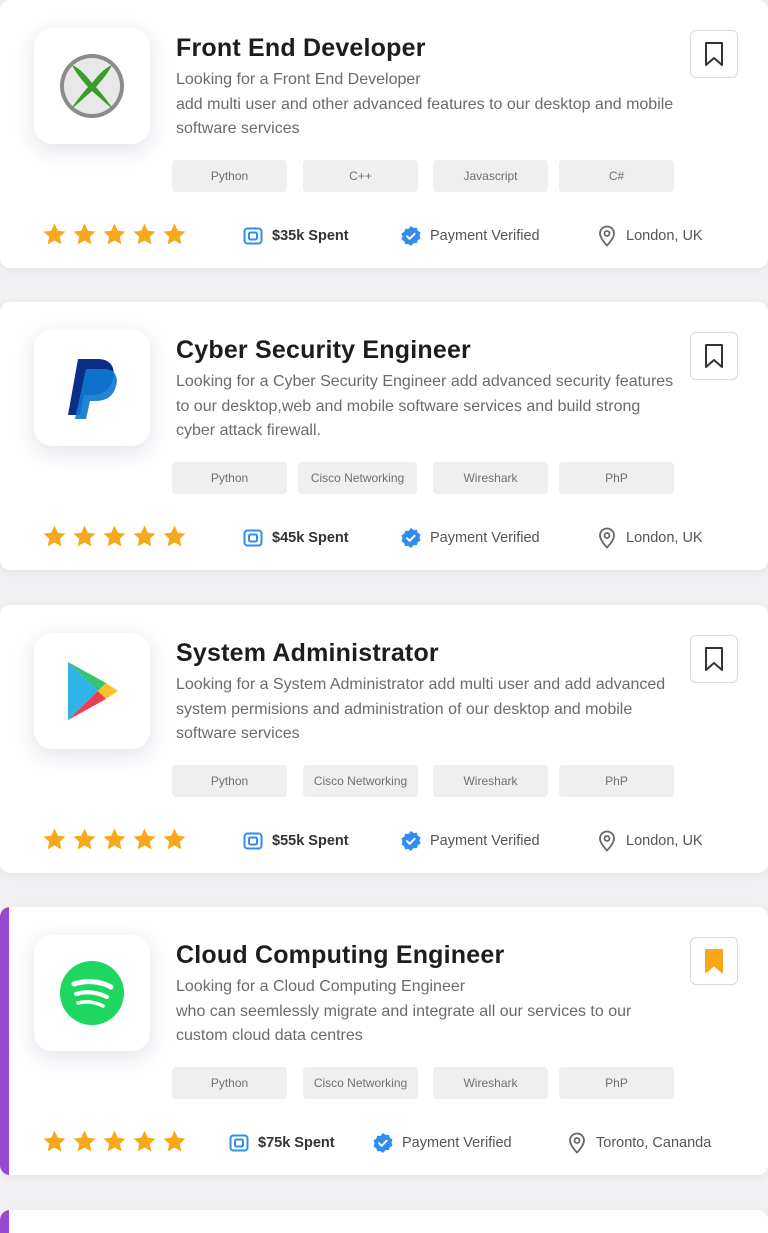 Image resolution: width=768 pixels, height=1233 pixels. I want to click on skill-tag: Javascript, so click(490, 176).